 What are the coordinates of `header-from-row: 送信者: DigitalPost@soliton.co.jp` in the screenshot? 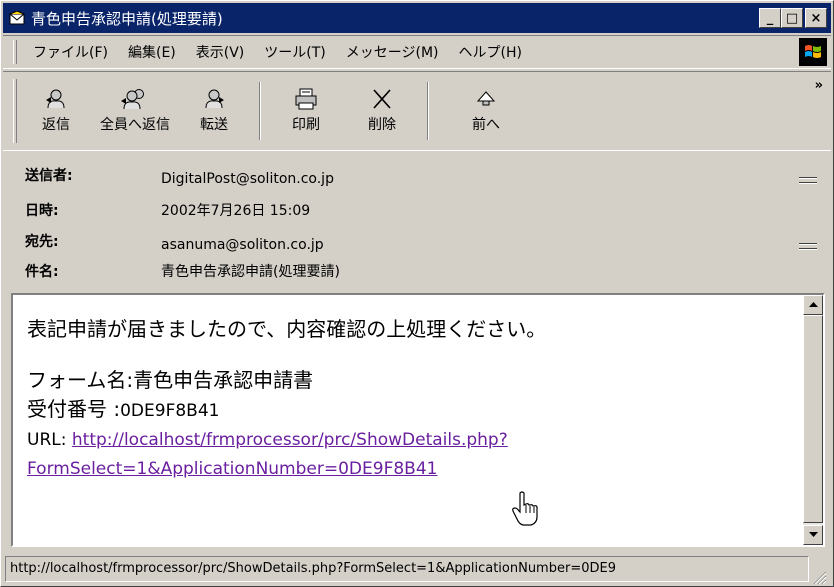 It's located at (179, 176).